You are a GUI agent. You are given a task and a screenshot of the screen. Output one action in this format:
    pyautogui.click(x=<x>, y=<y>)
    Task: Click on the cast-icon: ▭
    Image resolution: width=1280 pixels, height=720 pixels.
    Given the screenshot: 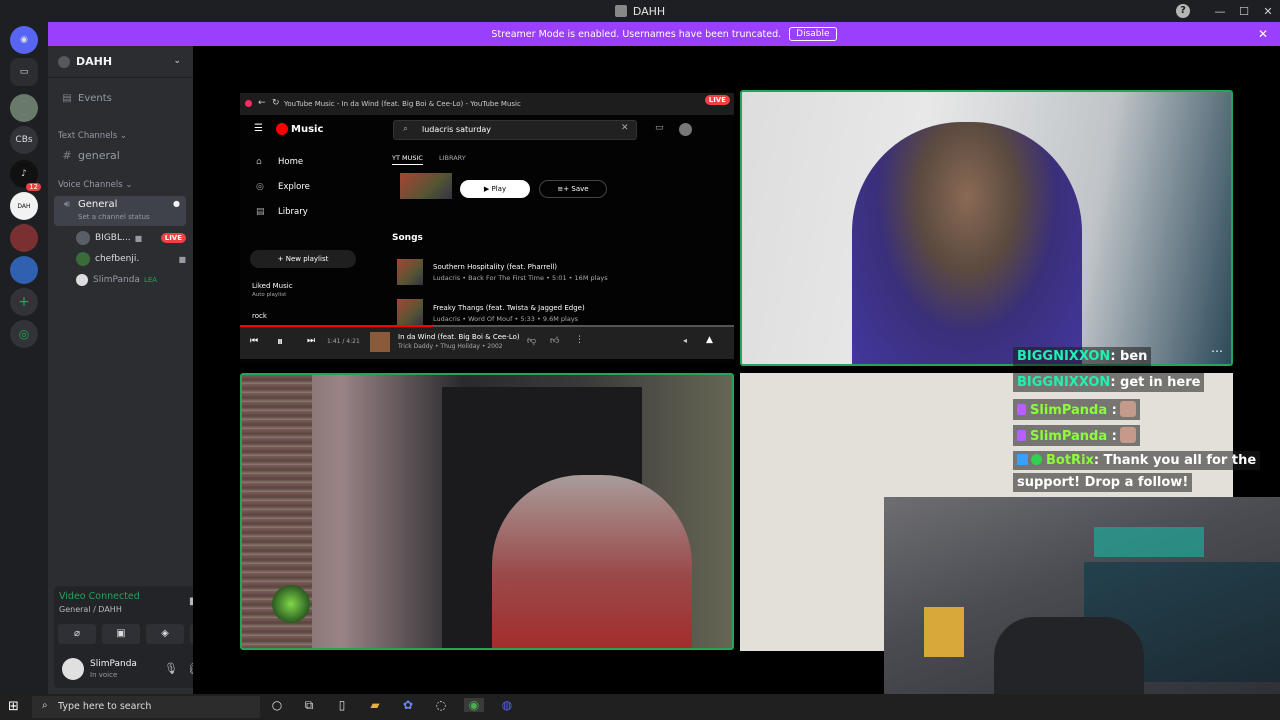 What is the action you would take?
    pyautogui.click(x=659, y=128)
    